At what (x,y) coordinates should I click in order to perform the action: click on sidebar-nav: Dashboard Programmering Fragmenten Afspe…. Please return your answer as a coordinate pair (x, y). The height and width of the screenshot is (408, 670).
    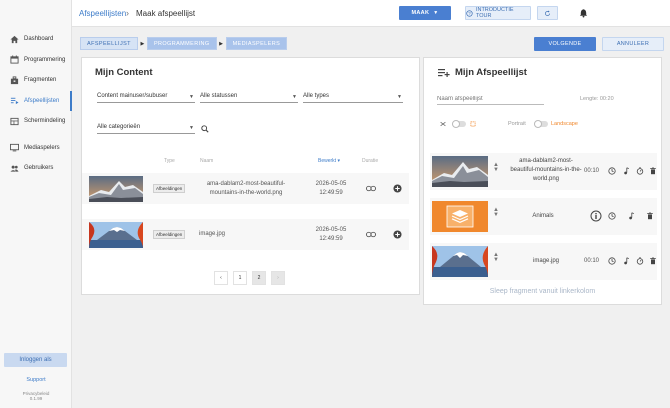
    Looking at the image, I should click on (36, 104).